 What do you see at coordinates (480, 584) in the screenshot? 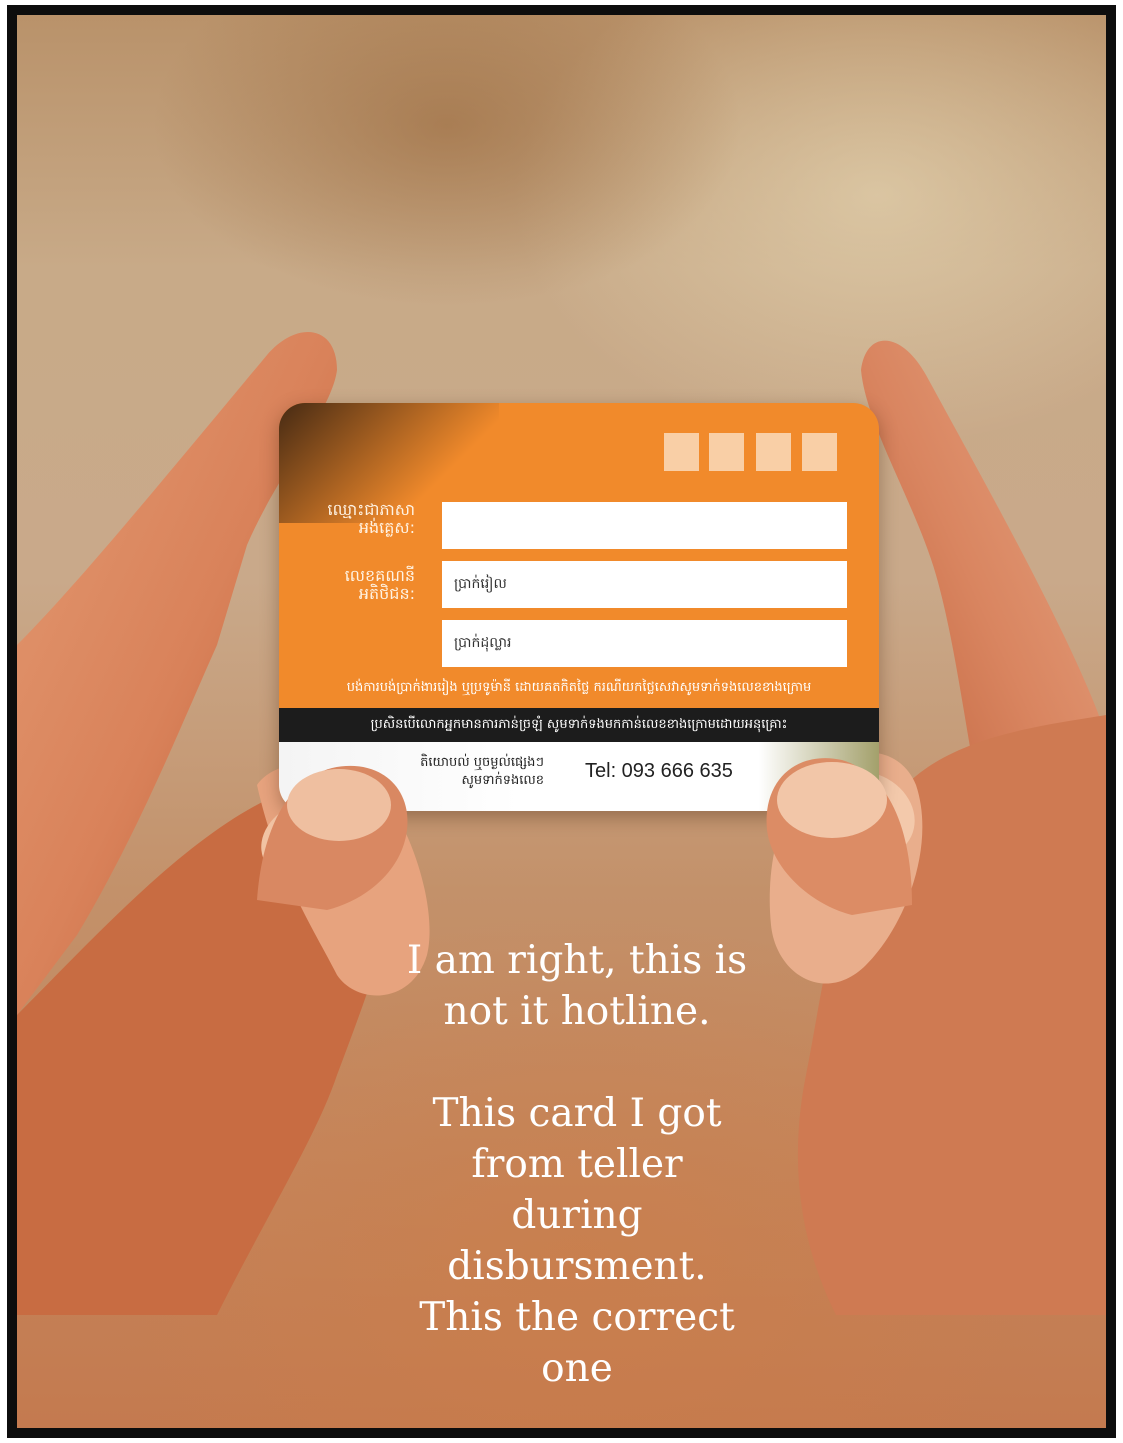
I see `riel-field-label: ប្រាក់រៀល` at bounding box center [480, 584].